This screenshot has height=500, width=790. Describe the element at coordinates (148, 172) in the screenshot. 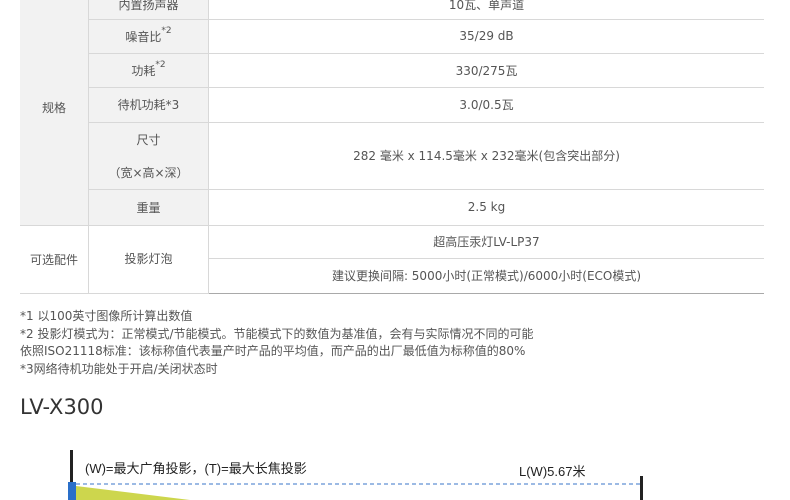

I see `dimensions-label-line2: （宽×高×深）` at that location.